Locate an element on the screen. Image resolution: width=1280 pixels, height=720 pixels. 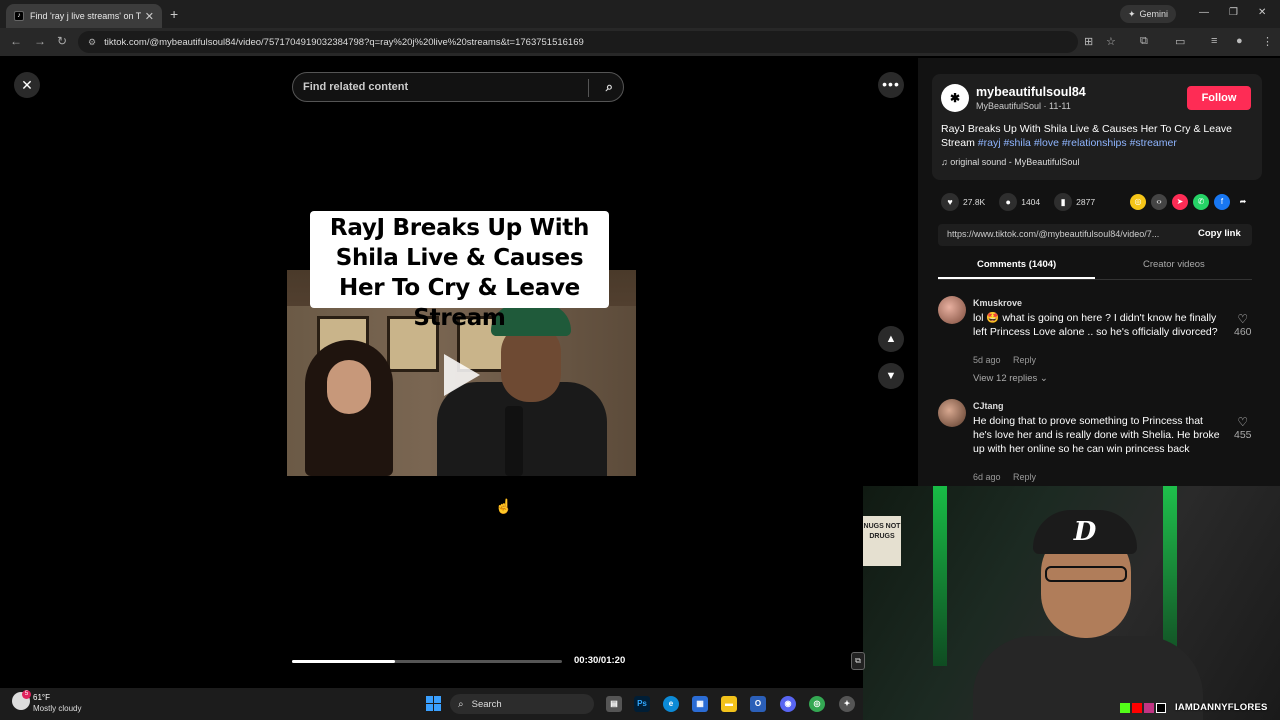
wall-sign: NUGS NOT DRUGS is located at coordinates (882, 541).